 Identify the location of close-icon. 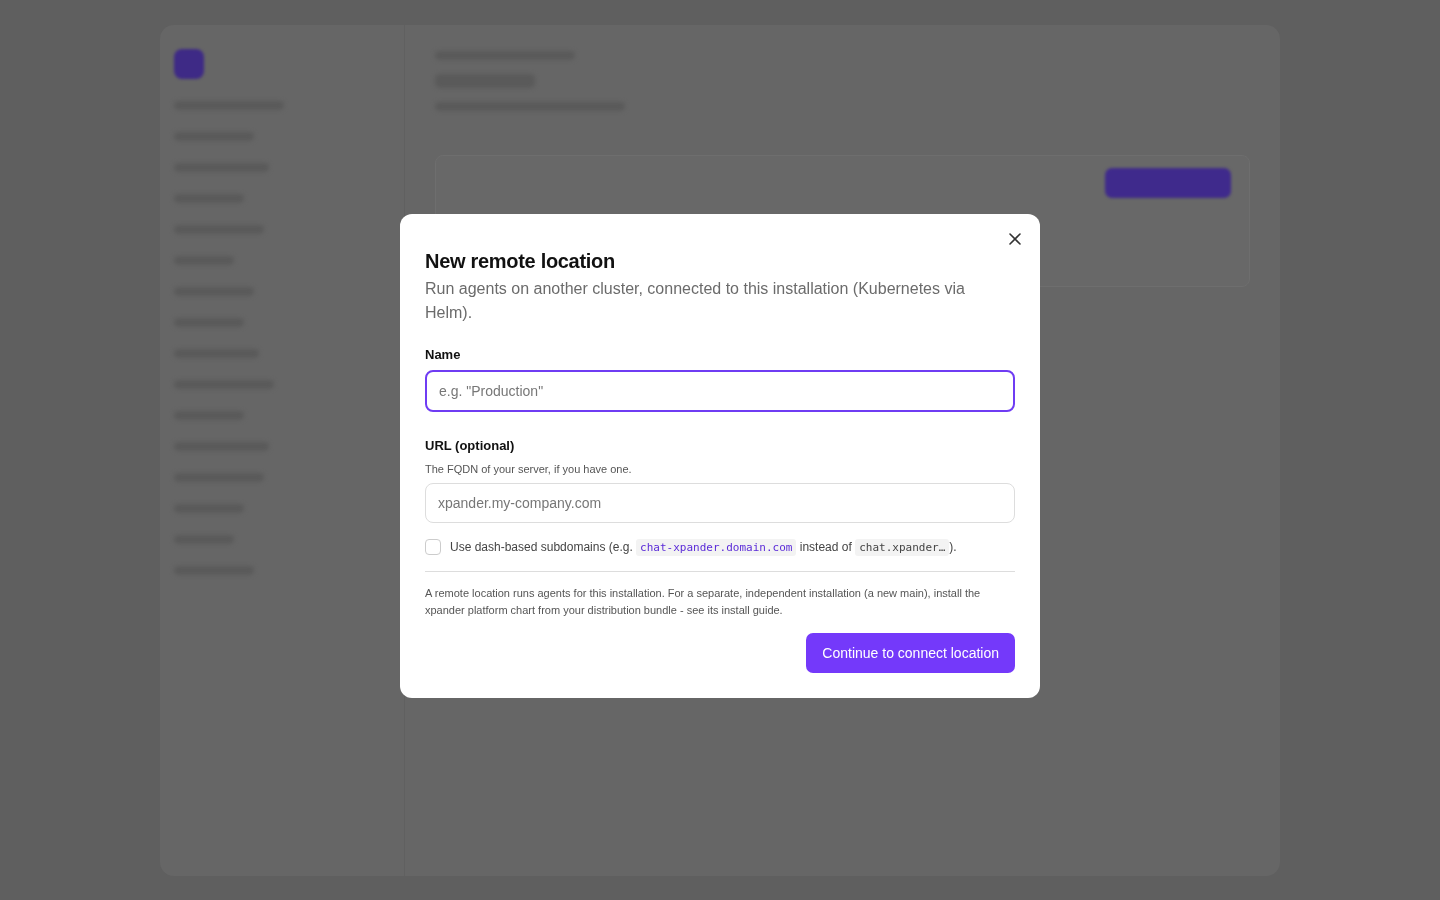
(1015, 239).